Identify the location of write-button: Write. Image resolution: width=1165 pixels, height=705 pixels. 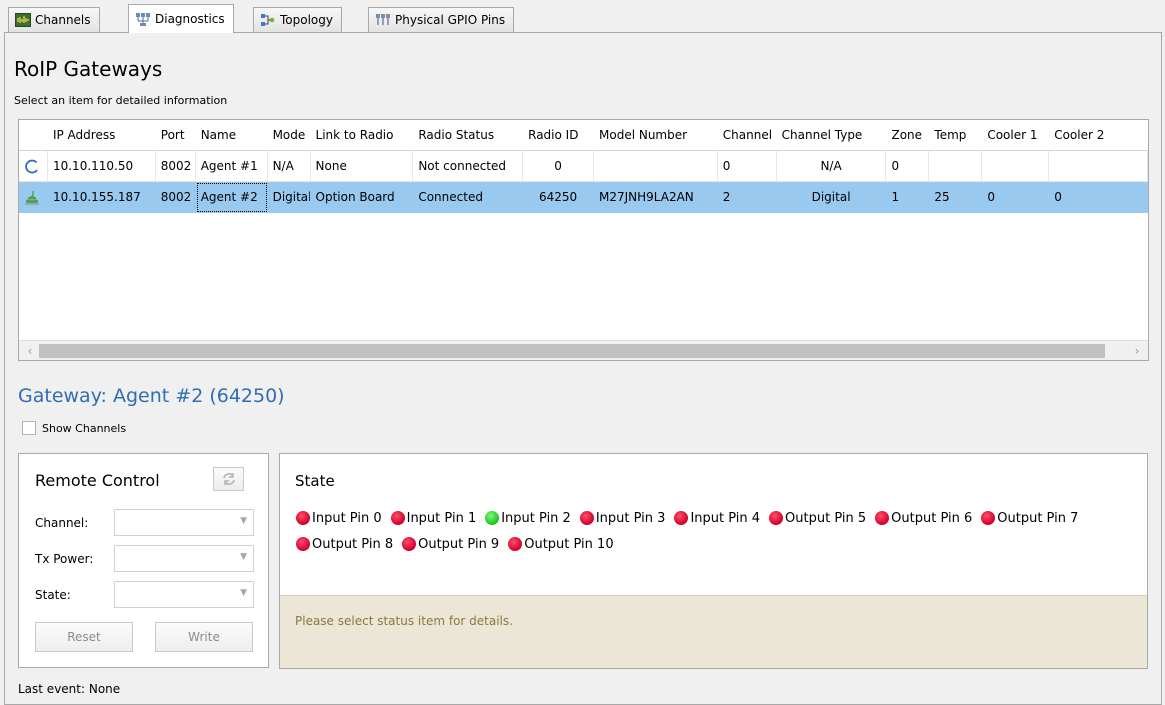
(204, 637).